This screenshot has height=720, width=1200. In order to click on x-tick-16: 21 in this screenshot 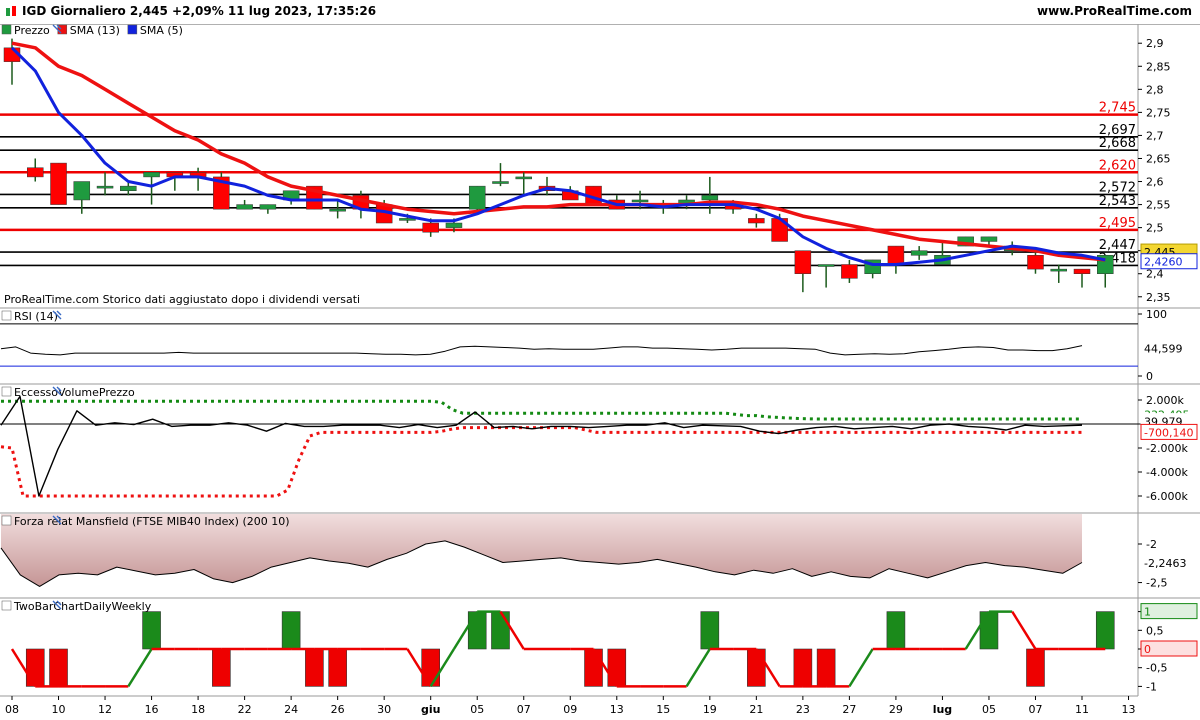, I will do `click(756, 709)`.